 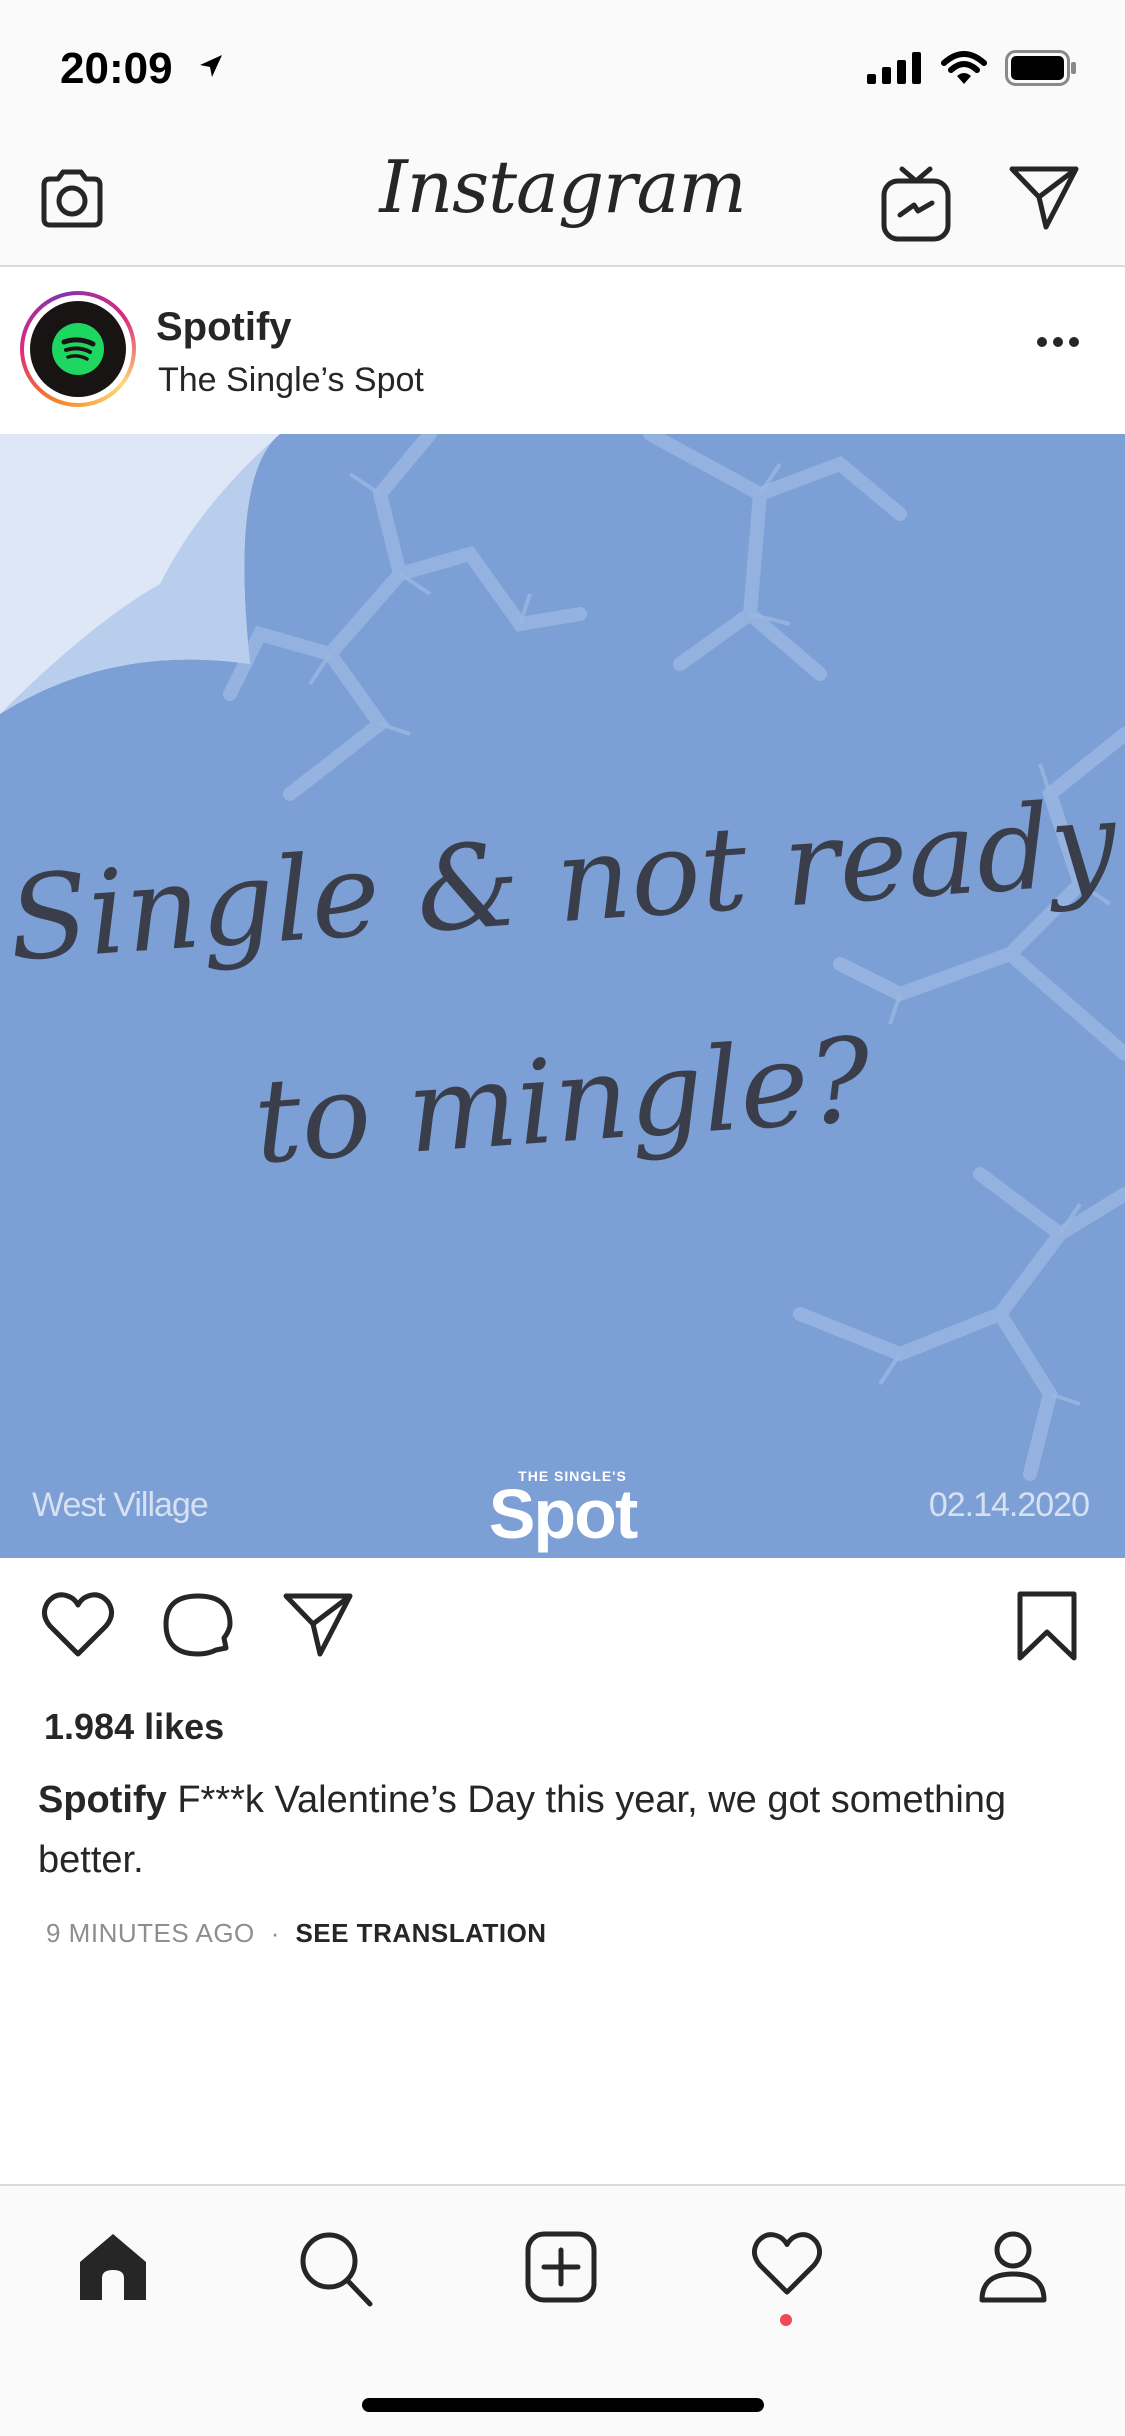 What do you see at coordinates (786, 2320) in the screenshot?
I see `activity-notification-dot` at bounding box center [786, 2320].